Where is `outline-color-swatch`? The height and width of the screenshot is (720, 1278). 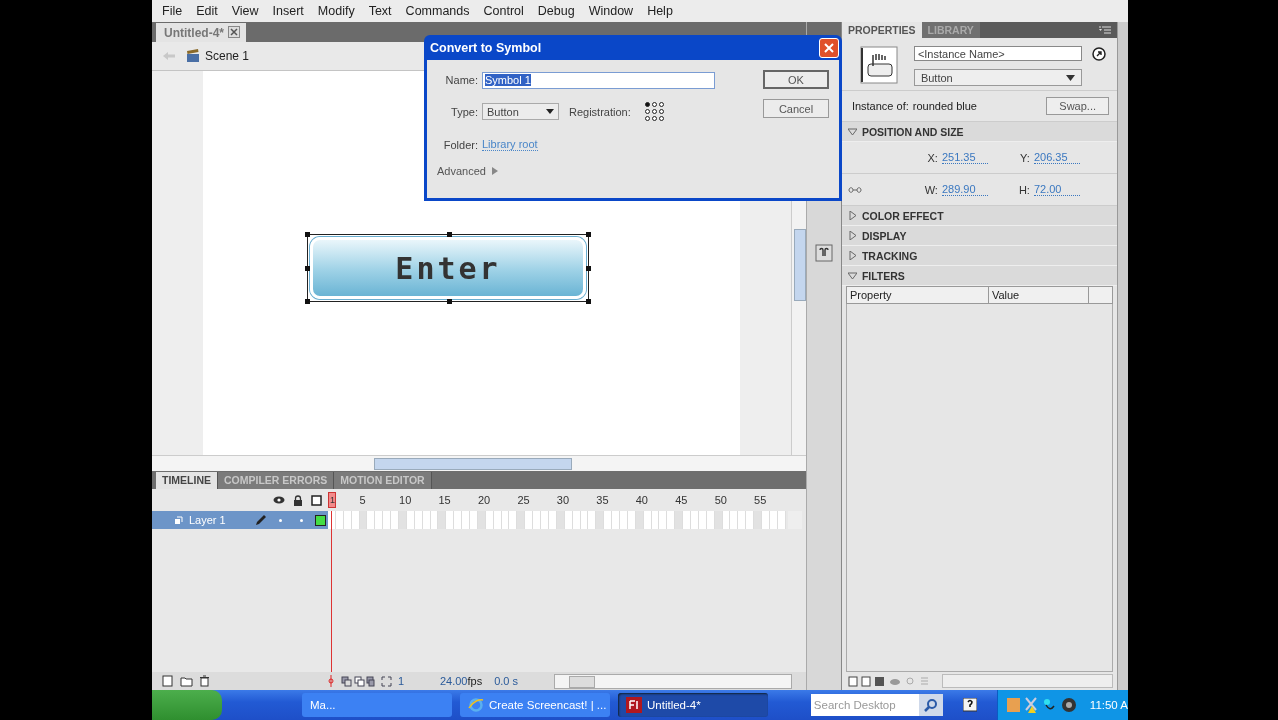
outline-color-swatch is located at coordinates (320, 520).